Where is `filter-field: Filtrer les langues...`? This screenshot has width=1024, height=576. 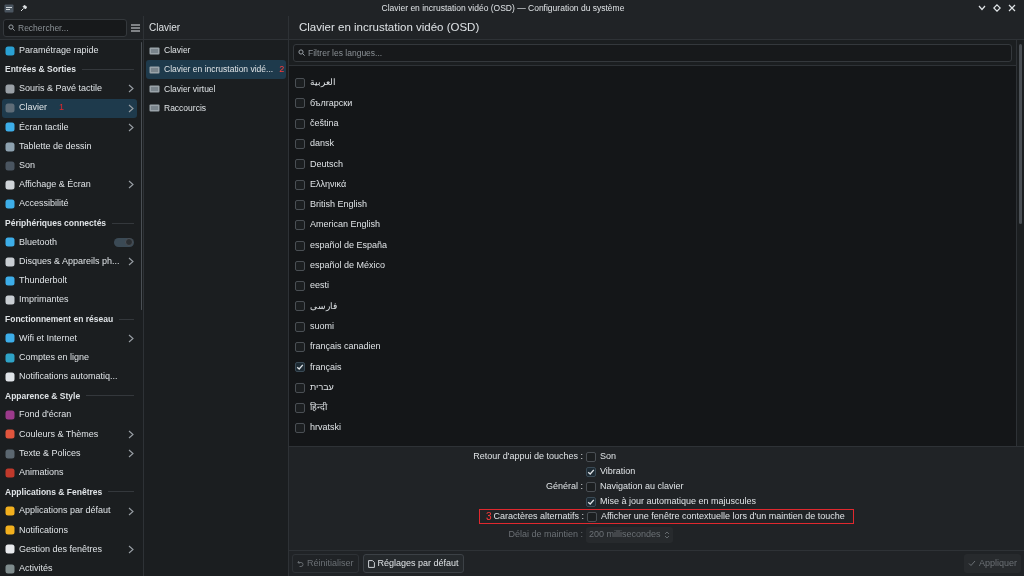 filter-field: Filtrer les langues... is located at coordinates (652, 52).